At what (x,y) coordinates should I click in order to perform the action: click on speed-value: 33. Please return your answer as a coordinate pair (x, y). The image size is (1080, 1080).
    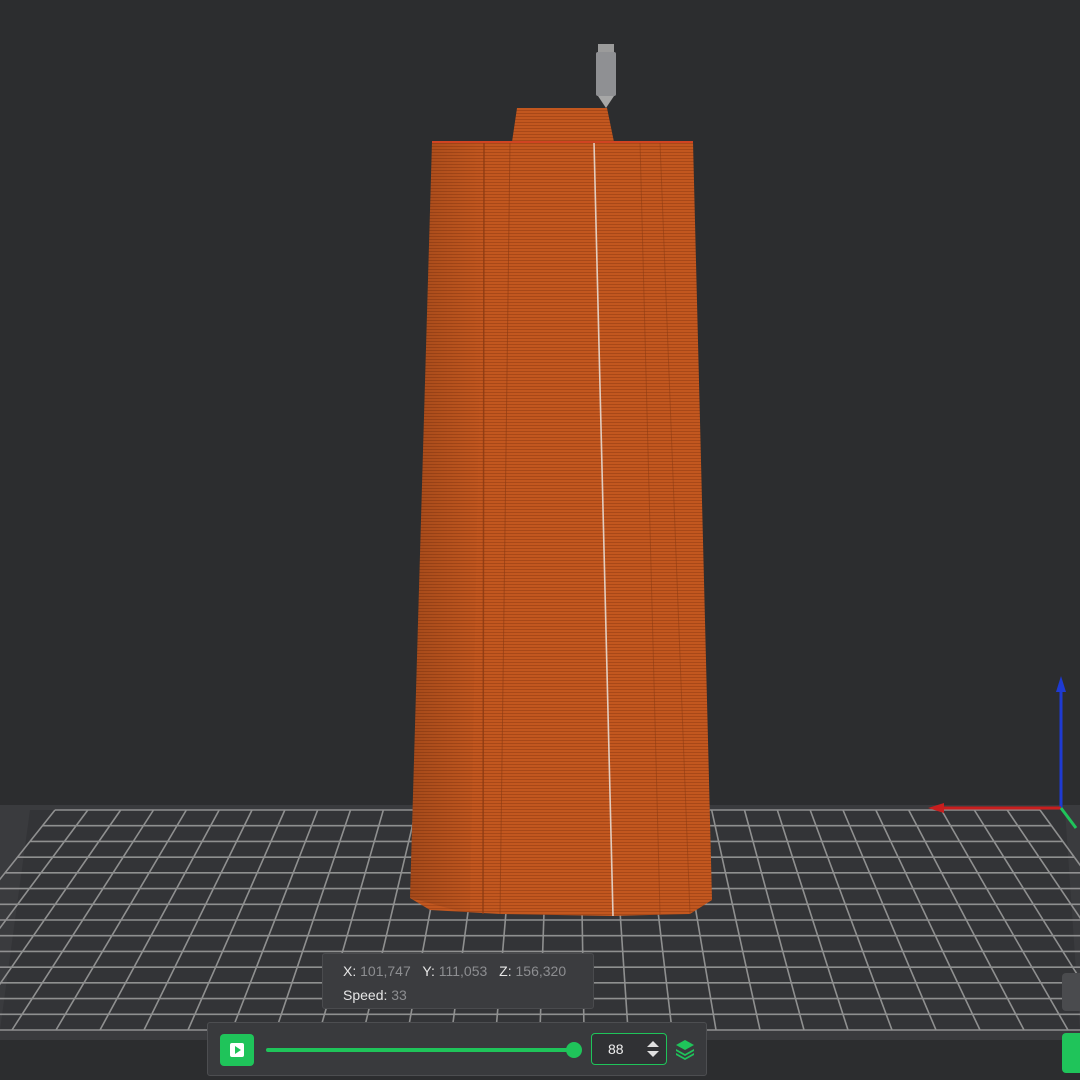
    Looking at the image, I should click on (399, 995).